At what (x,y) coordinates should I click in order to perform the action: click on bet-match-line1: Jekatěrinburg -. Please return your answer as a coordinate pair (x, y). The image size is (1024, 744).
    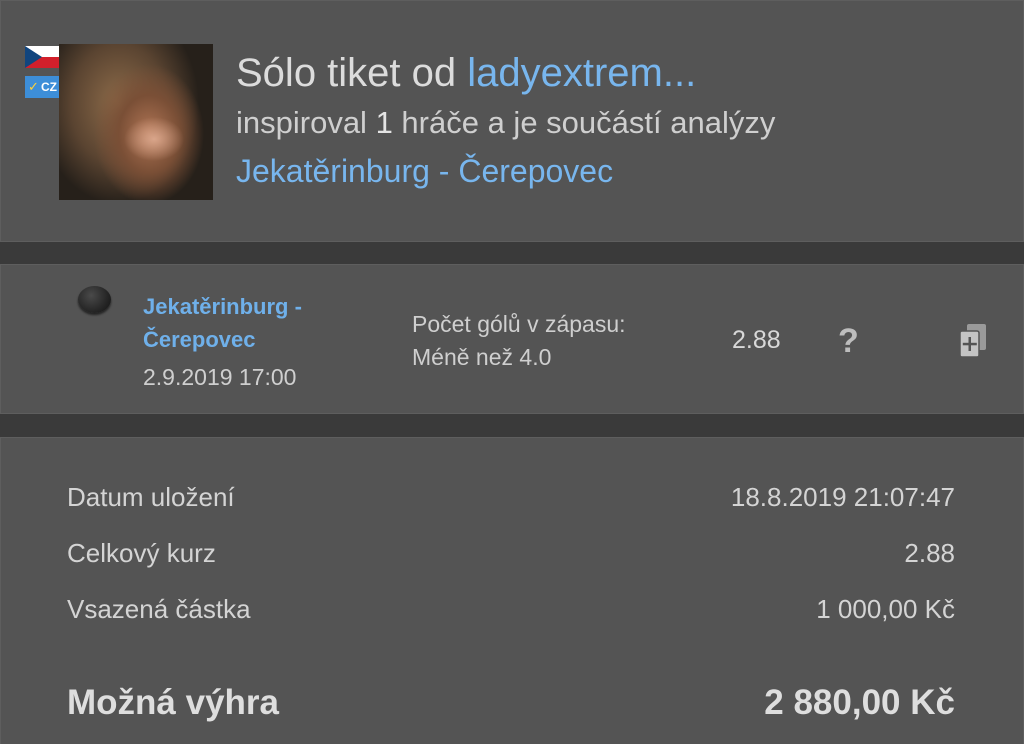
    Looking at the image, I should click on (258, 306).